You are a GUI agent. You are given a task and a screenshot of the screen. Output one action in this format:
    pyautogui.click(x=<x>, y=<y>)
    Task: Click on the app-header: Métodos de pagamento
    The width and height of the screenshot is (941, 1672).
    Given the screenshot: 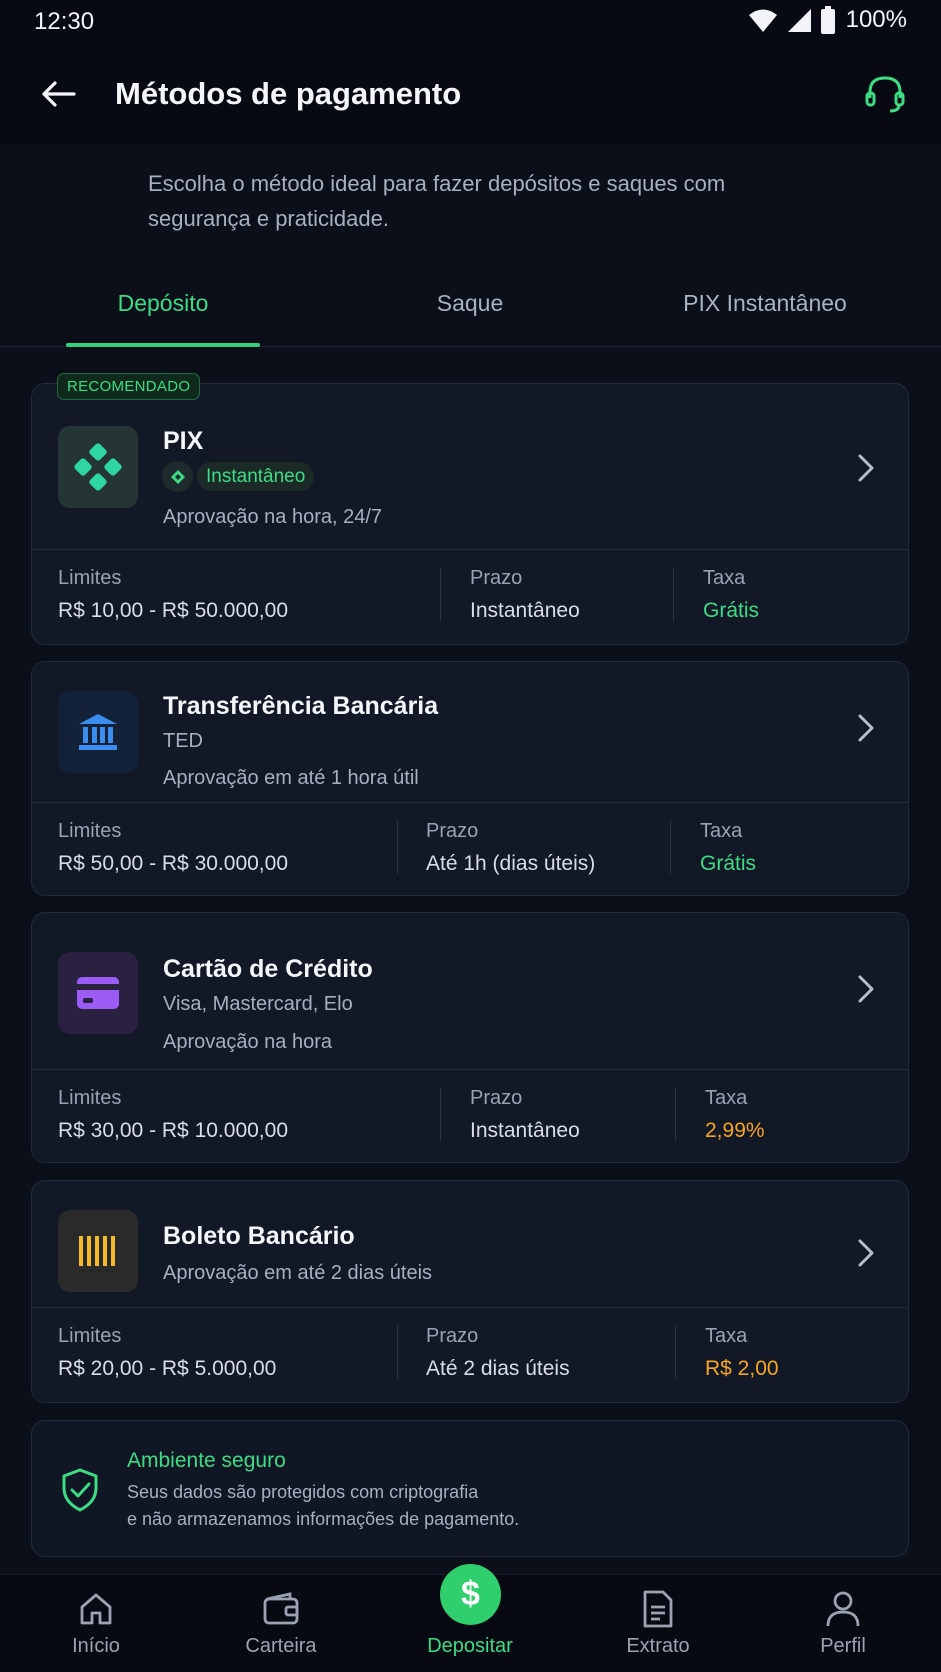 What is the action you would take?
    pyautogui.click(x=470, y=94)
    